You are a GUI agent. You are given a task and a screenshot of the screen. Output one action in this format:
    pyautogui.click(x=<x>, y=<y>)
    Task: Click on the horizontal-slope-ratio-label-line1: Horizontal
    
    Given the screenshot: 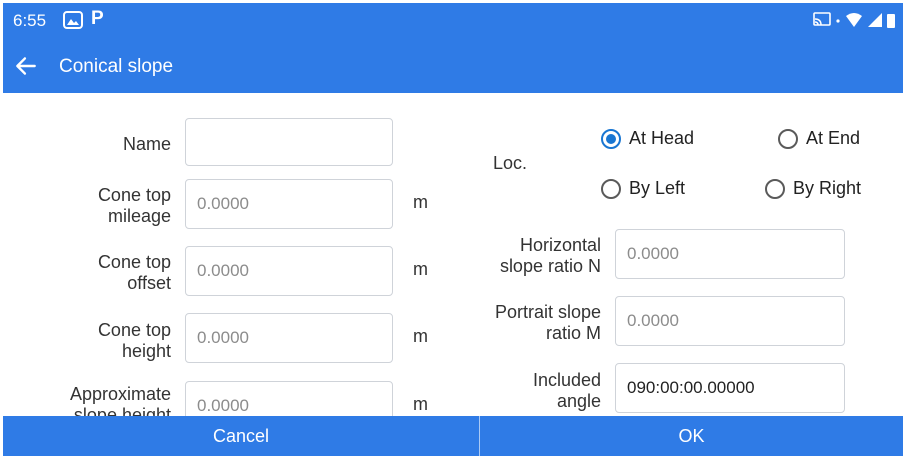 What is the action you would take?
    pyautogui.click(x=560, y=245)
    